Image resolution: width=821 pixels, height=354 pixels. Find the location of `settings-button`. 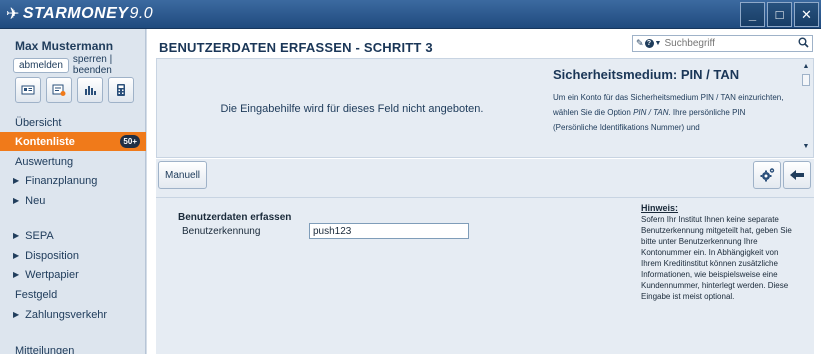

settings-button is located at coordinates (767, 175).